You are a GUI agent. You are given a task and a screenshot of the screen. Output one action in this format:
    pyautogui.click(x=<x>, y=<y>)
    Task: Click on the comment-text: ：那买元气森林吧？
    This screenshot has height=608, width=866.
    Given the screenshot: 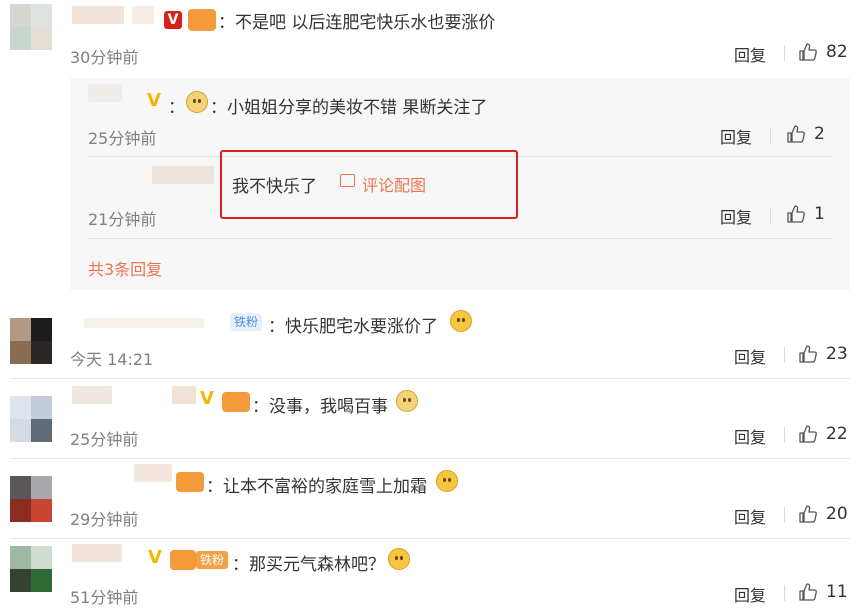 What is the action you would take?
    pyautogui.click(x=308, y=565)
    